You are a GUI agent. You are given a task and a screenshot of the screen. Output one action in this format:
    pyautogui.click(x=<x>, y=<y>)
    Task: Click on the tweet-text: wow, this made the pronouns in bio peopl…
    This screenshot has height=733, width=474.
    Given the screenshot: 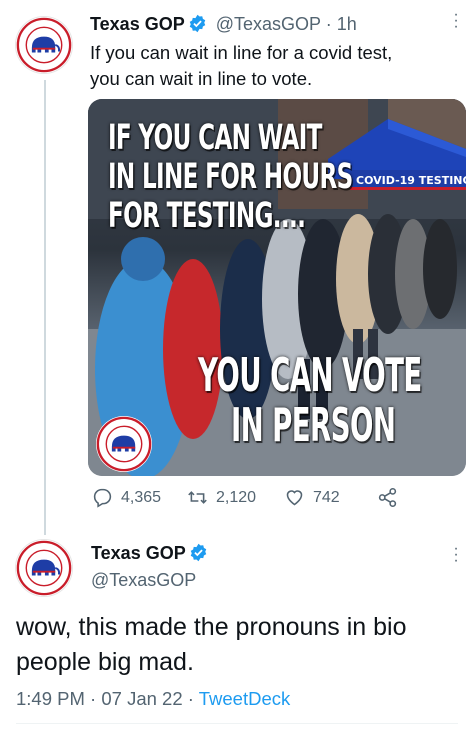 What is the action you would take?
    pyautogui.click(x=211, y=644)
    